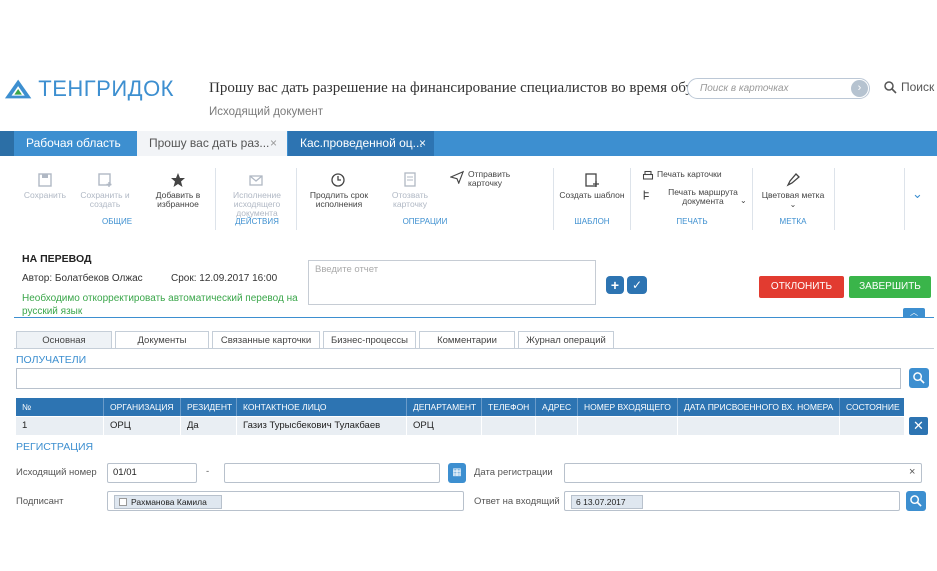 This screenshot has height=571, width=937. I want to click on execute-document-button: Исполнение исходящего документа, so click(257, 195).